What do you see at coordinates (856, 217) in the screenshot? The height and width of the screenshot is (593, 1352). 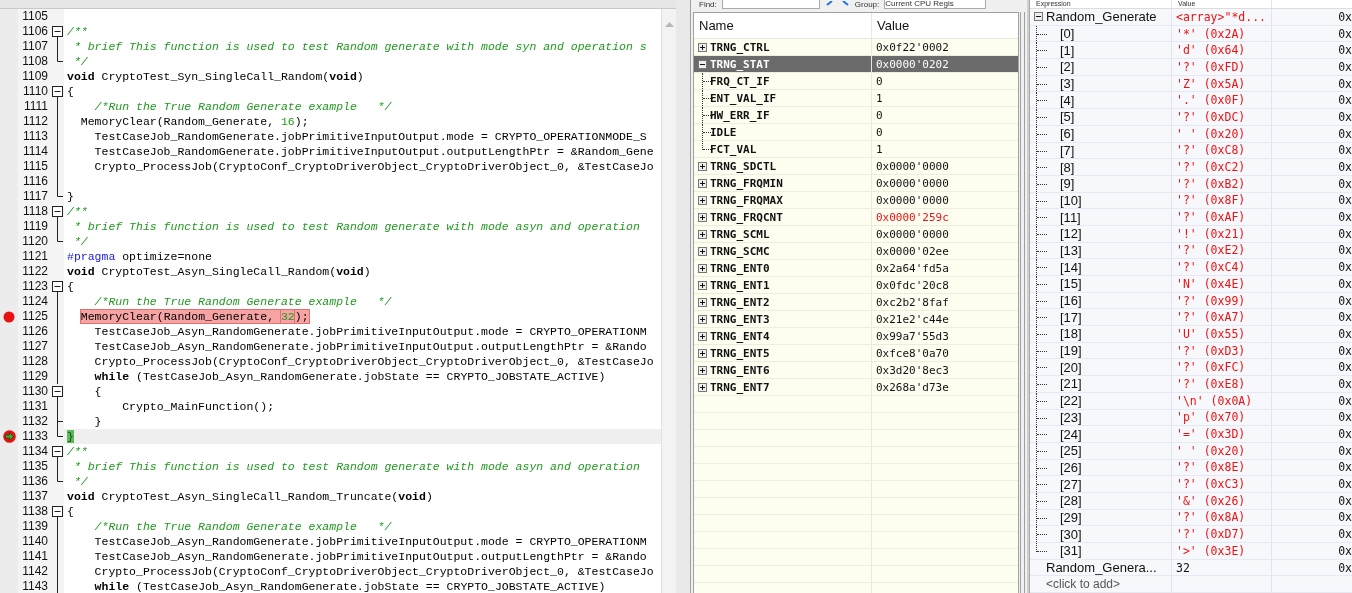 I see `register-row: TRNG_FRQCNT 0x0000'259c` at bounding box center [856, 217].